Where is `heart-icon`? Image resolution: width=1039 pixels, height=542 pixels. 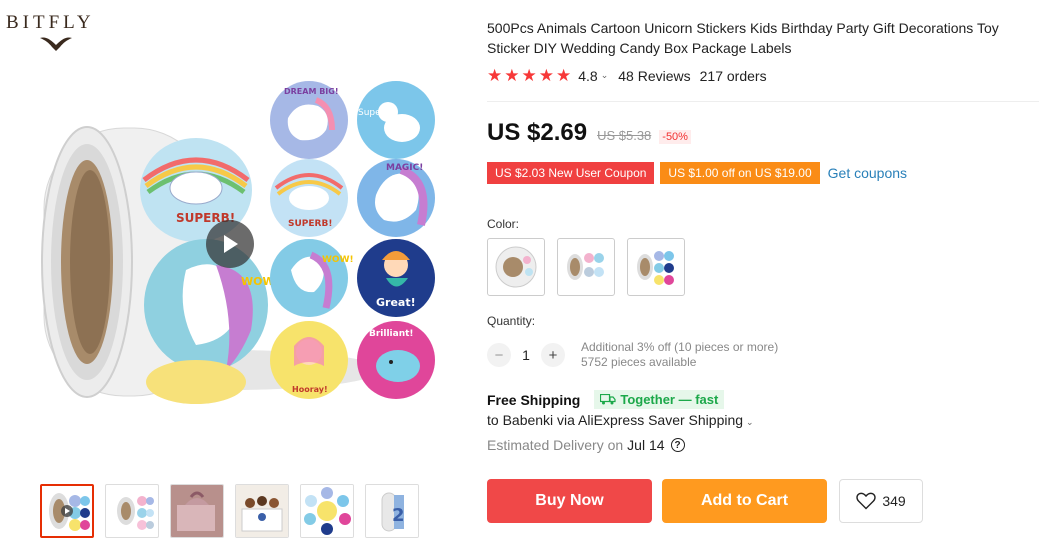
heart-icon is located at coordinates (866, 501).